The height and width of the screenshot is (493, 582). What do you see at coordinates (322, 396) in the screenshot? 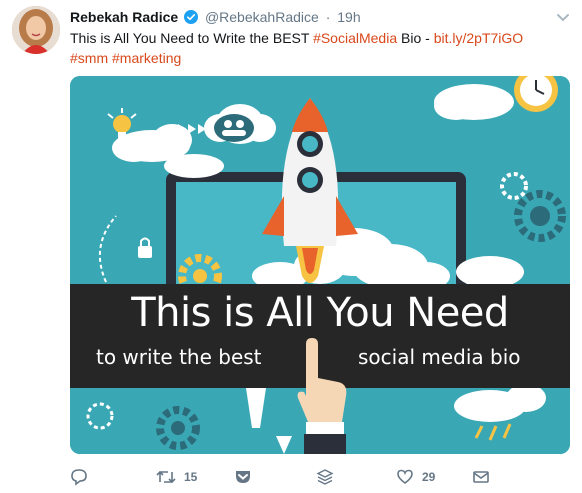
I see `pointing-hand-icon` at bounding box center [322, 396].